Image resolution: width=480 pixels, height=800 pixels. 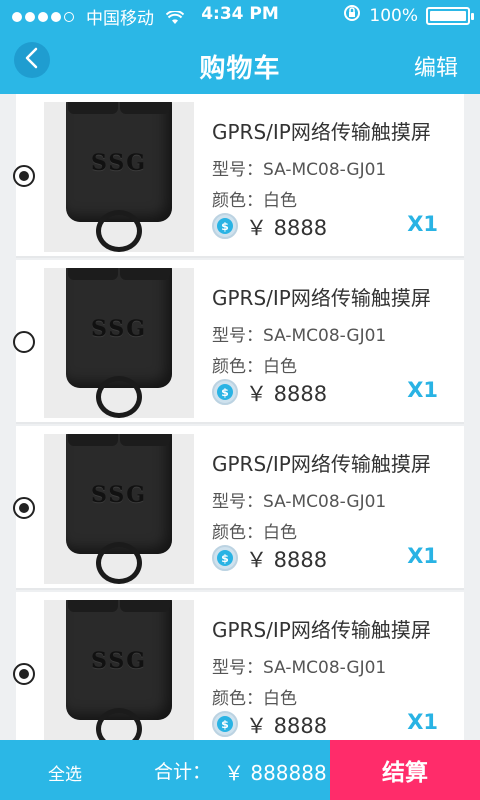 What do you see at coordinates (183, 772) in the screenshot?
I see `total-label: 合计：` at bounding box center [183, 772].